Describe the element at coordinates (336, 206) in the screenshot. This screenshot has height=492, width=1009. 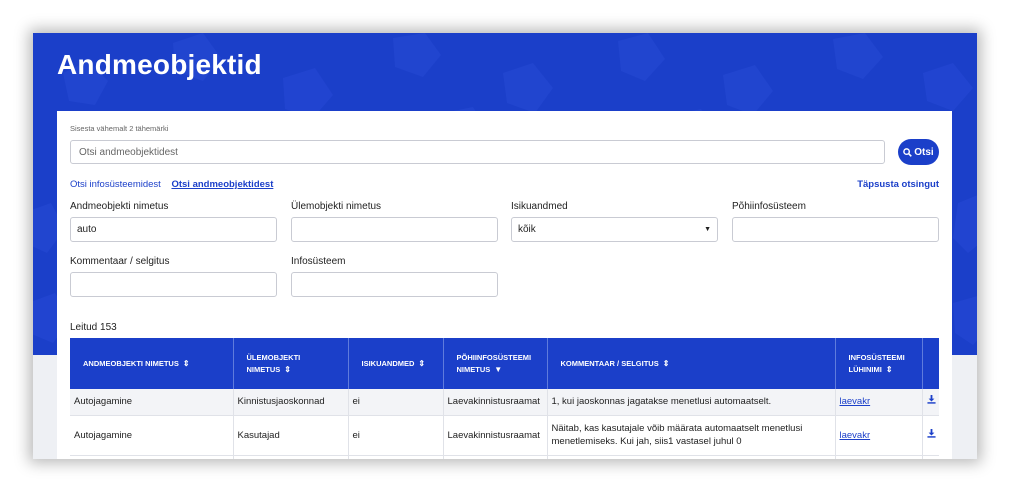
I see `parent-name-label: Ülemobjekti nimetus` at that location.